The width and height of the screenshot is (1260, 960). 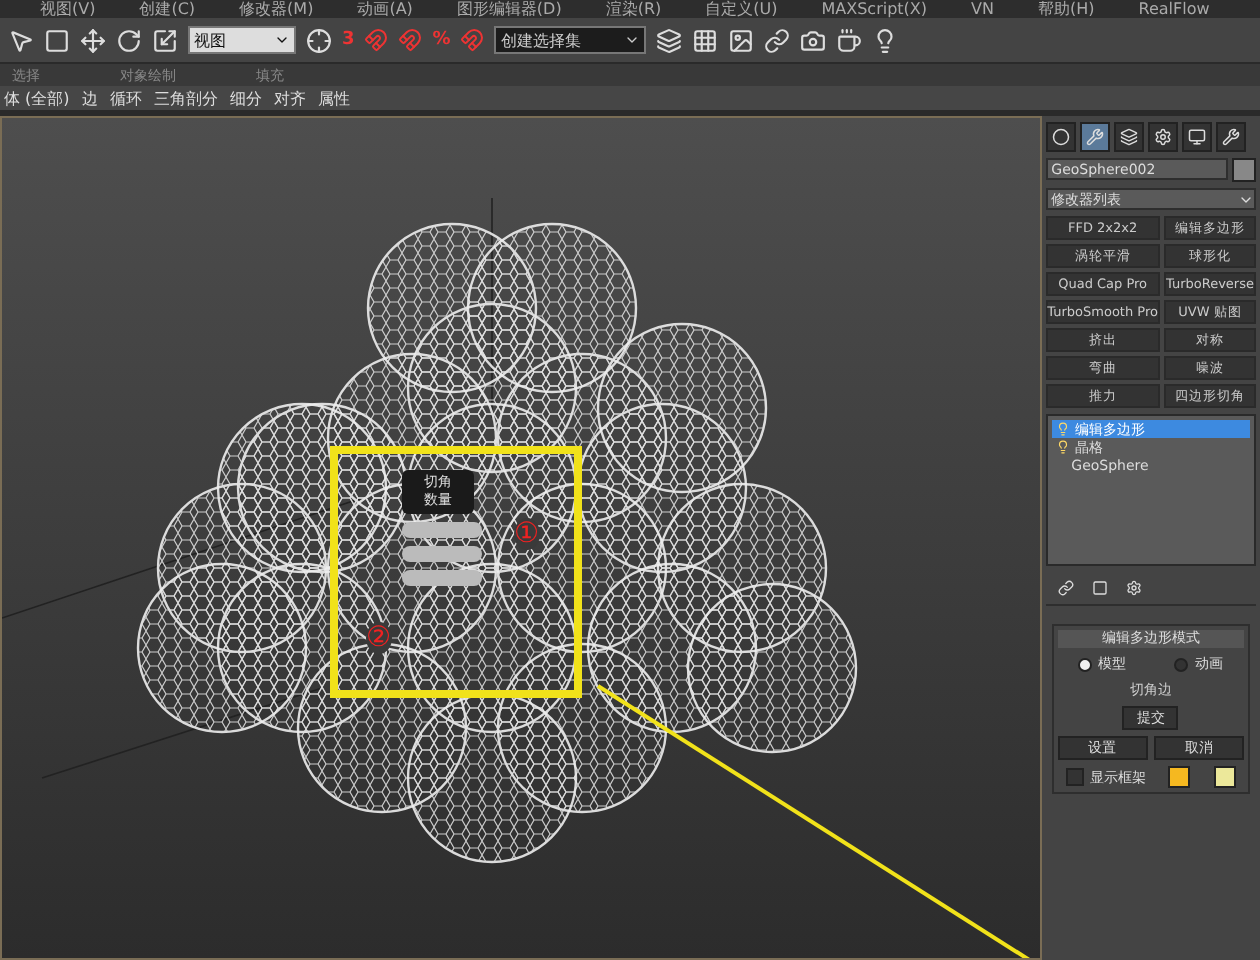 What do you see at coordinates (1065, 588) in the screenshot?
I see `pin-icon` at bounding box center [1065, 588].